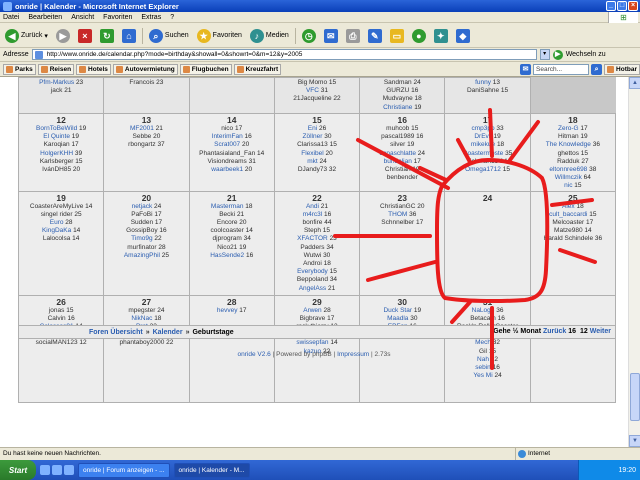 The height and width of the screenshot is (480, 640). Describe the element at coordinates (312, 279) in the screenshot. I see `username-link: Beppoland` at that location.